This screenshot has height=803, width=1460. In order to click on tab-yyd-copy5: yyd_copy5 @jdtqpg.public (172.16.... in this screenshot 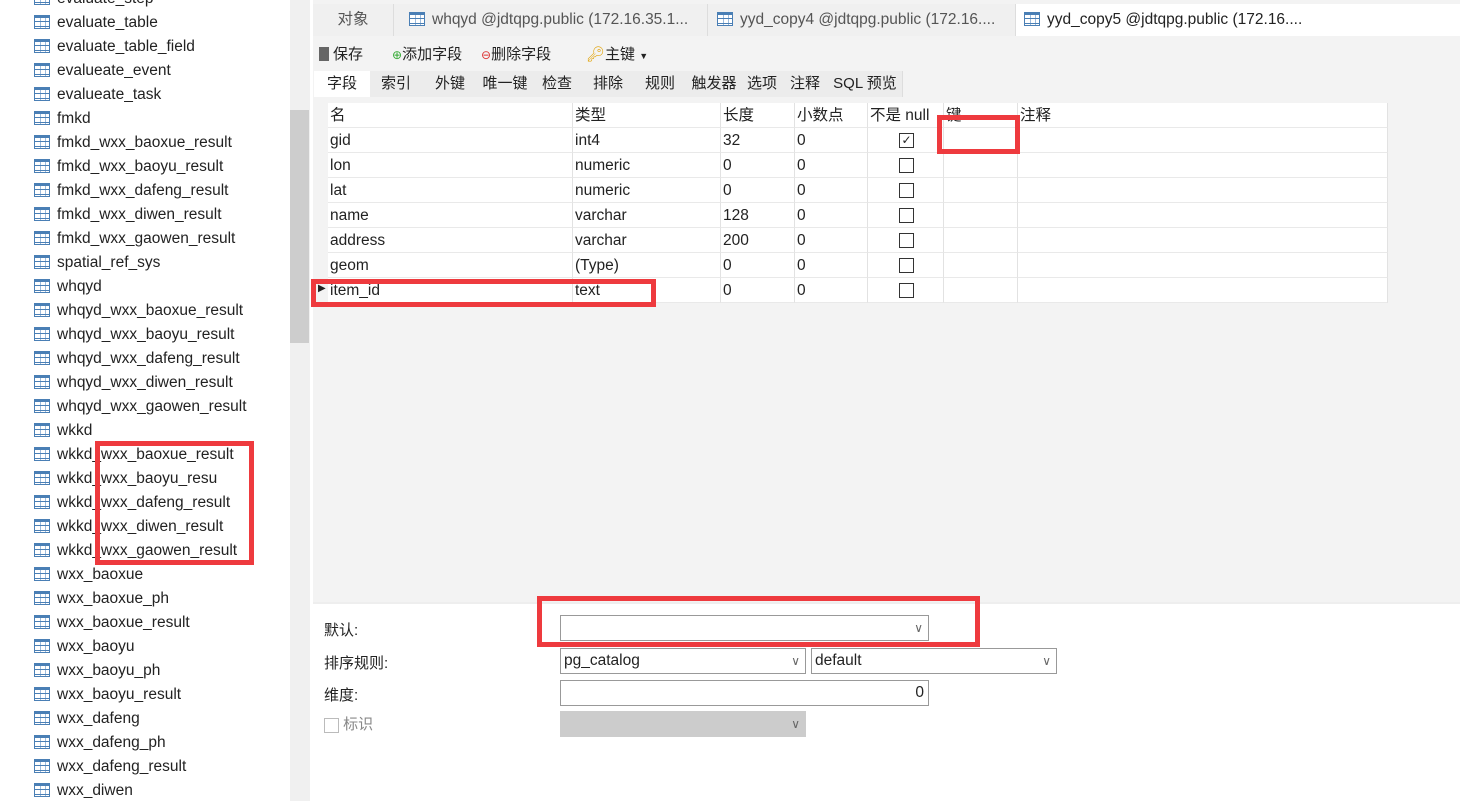, I will do `click(1172, 20)`.